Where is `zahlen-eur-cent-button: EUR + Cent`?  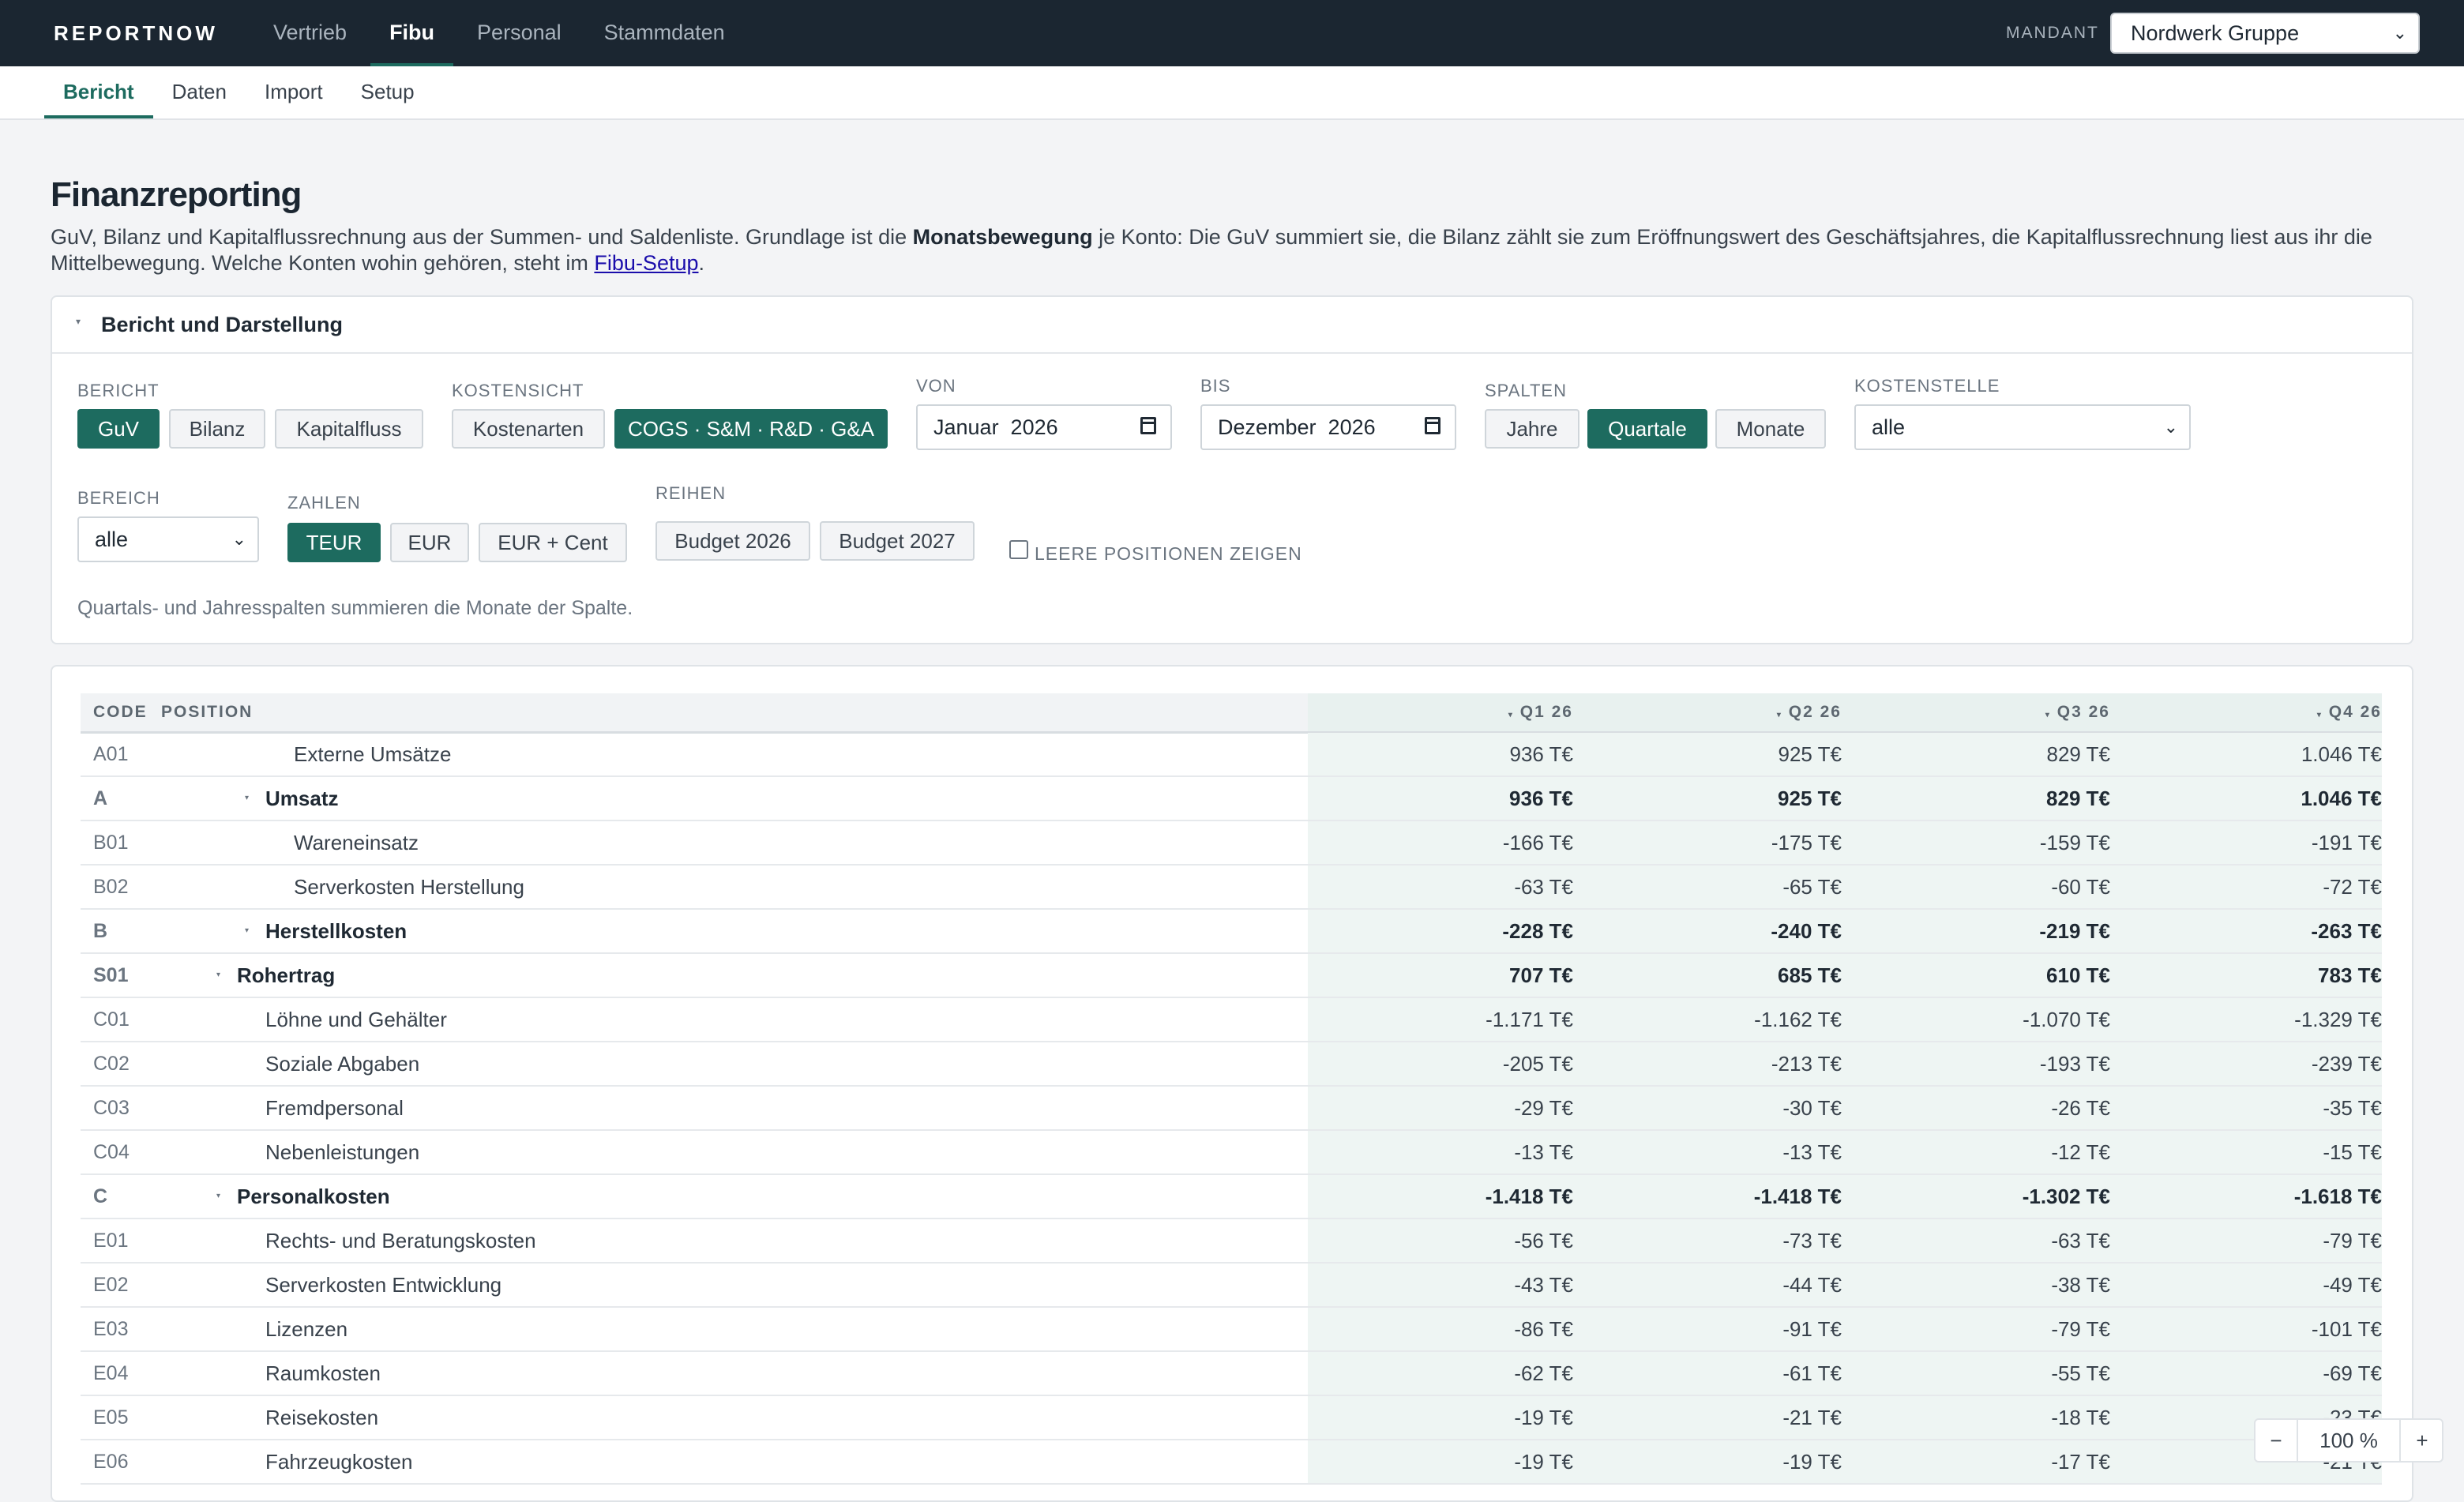
zahlen-eur-cent-button: EUR + Cent is located at coordinates (553, 542).